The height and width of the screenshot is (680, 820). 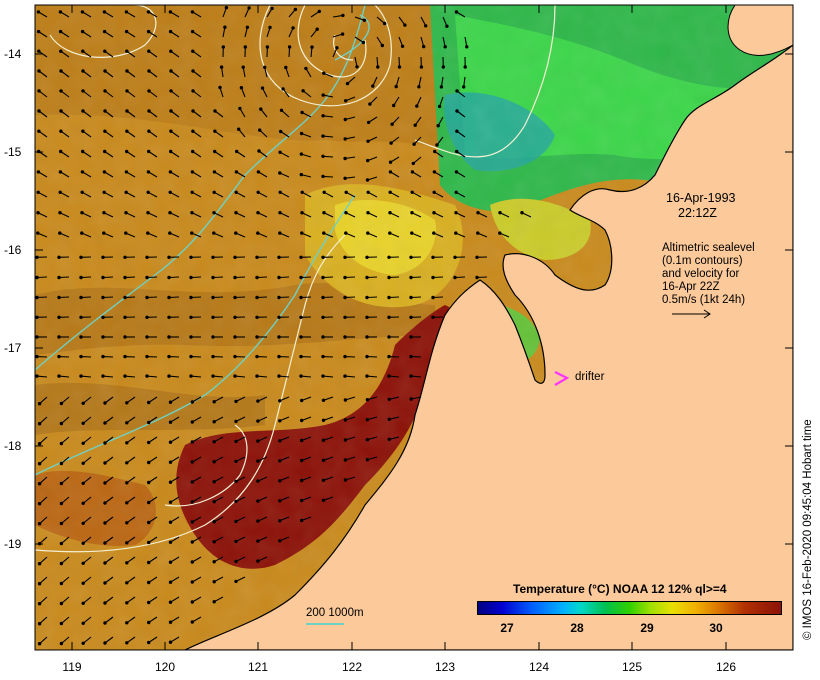 What do you see at coordinates (13, 544) in the screenshot?
I see `lat-label: -19` at bounding box center [13, 544].